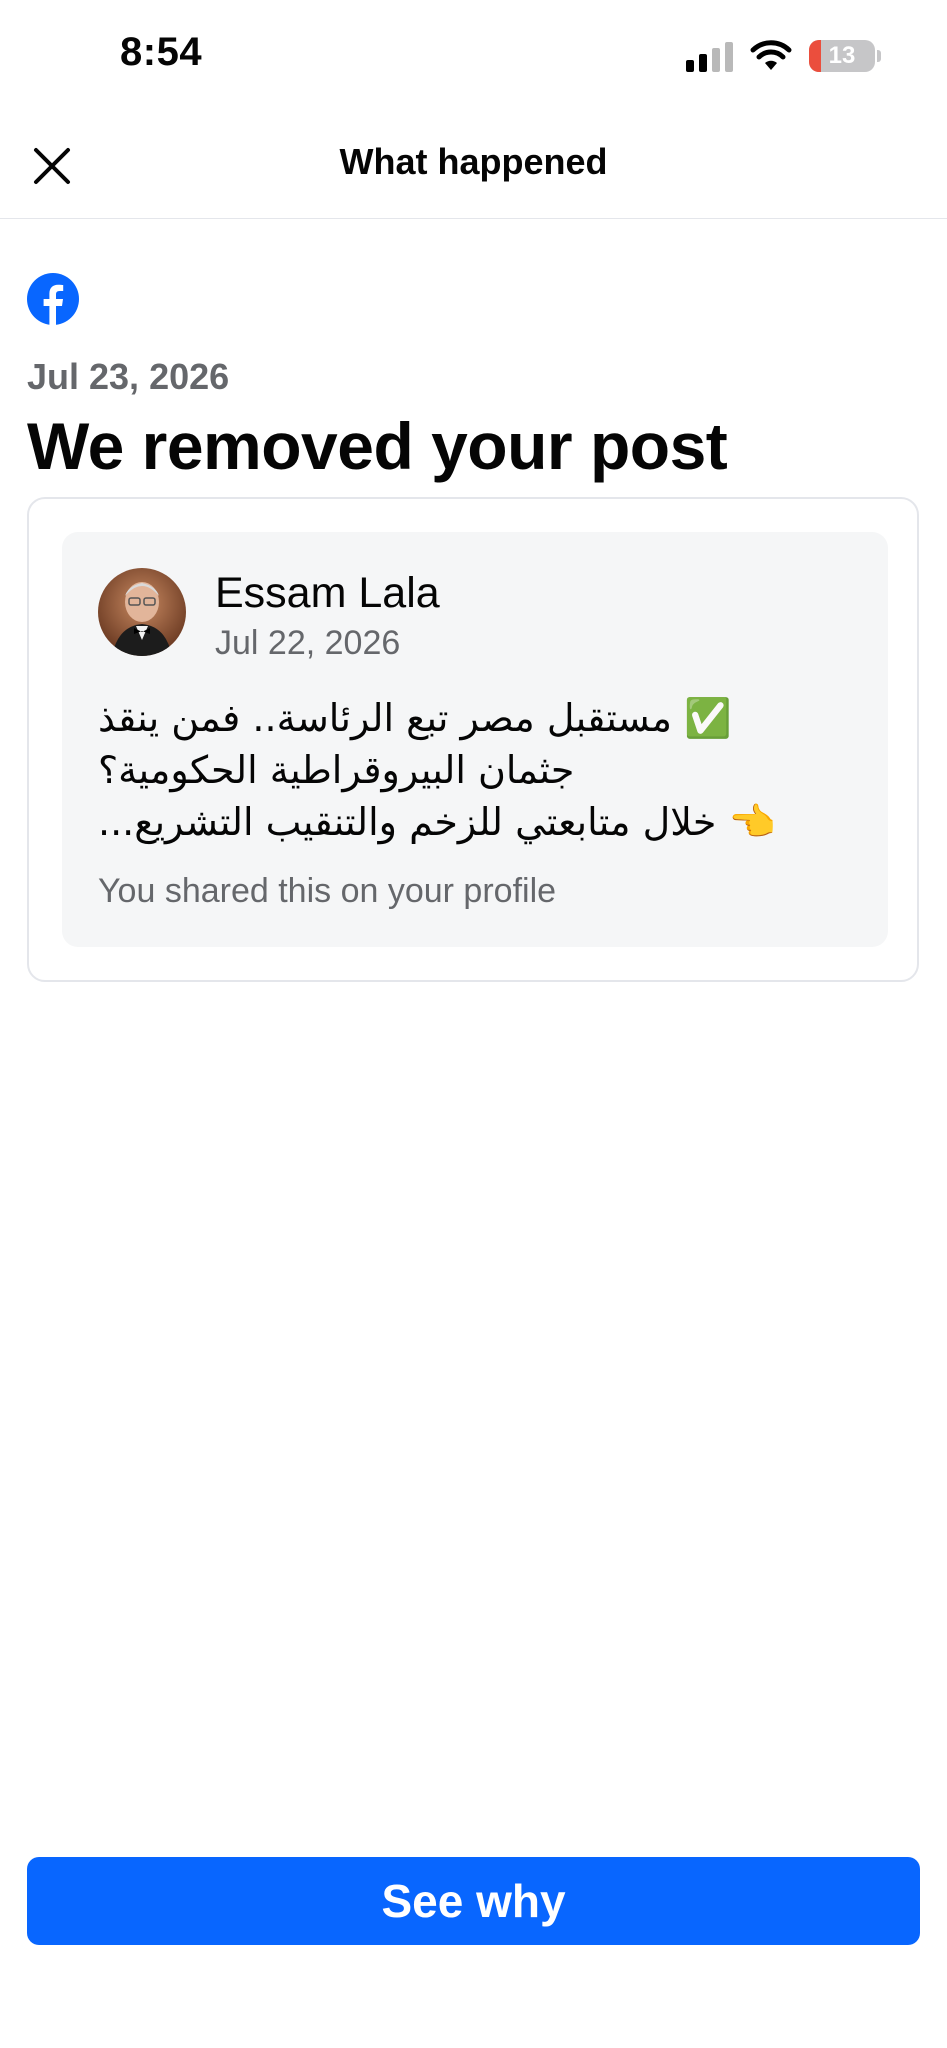 The width and height of the screenshot is (947, 2048). What do you see at coordinates (771, 55) in the screenshot?
I see `wifi-icon` at bounding box center [771, 55].